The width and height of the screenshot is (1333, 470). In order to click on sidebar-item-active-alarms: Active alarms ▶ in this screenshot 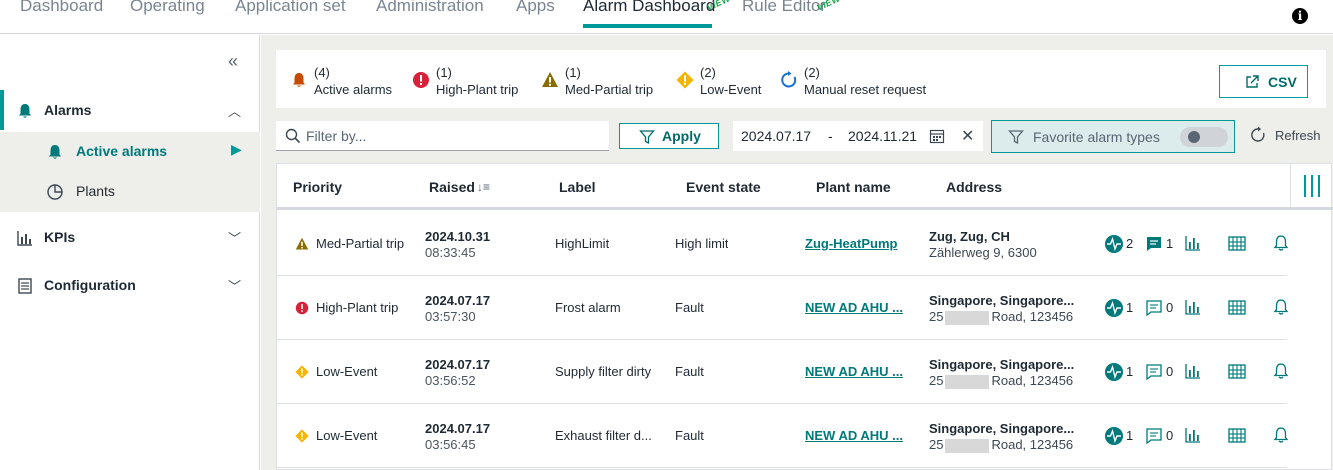, I will do `click(130, 152)`.